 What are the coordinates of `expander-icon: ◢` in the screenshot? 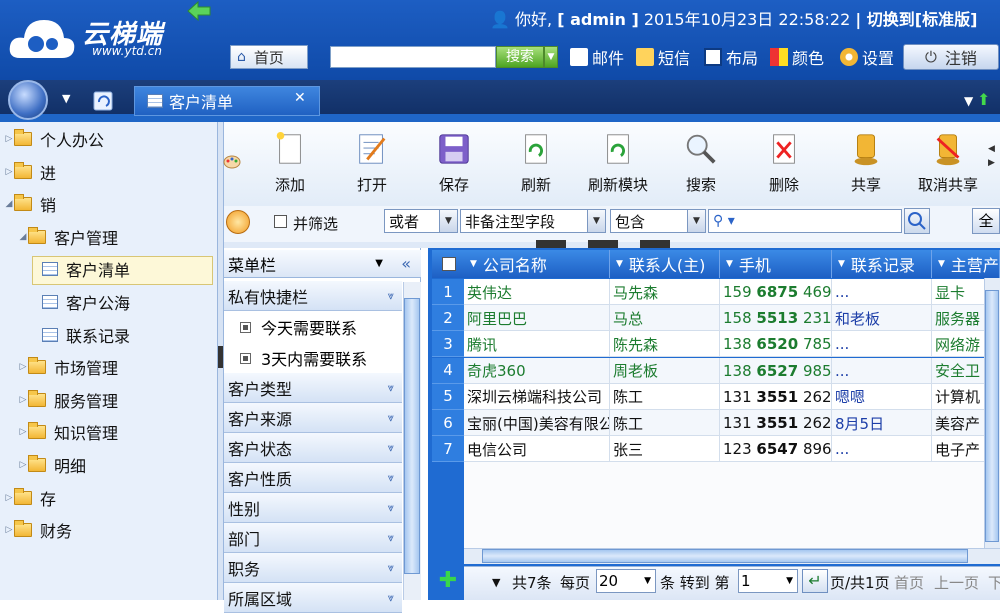 It's located at (23, 237).